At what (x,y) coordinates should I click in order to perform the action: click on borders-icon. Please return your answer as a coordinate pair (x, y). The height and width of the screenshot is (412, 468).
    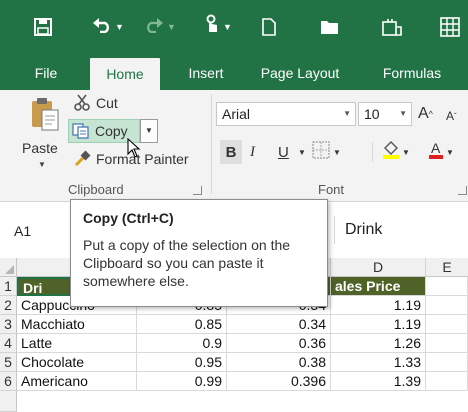
    Looking at the image, I should click on (321, 152).